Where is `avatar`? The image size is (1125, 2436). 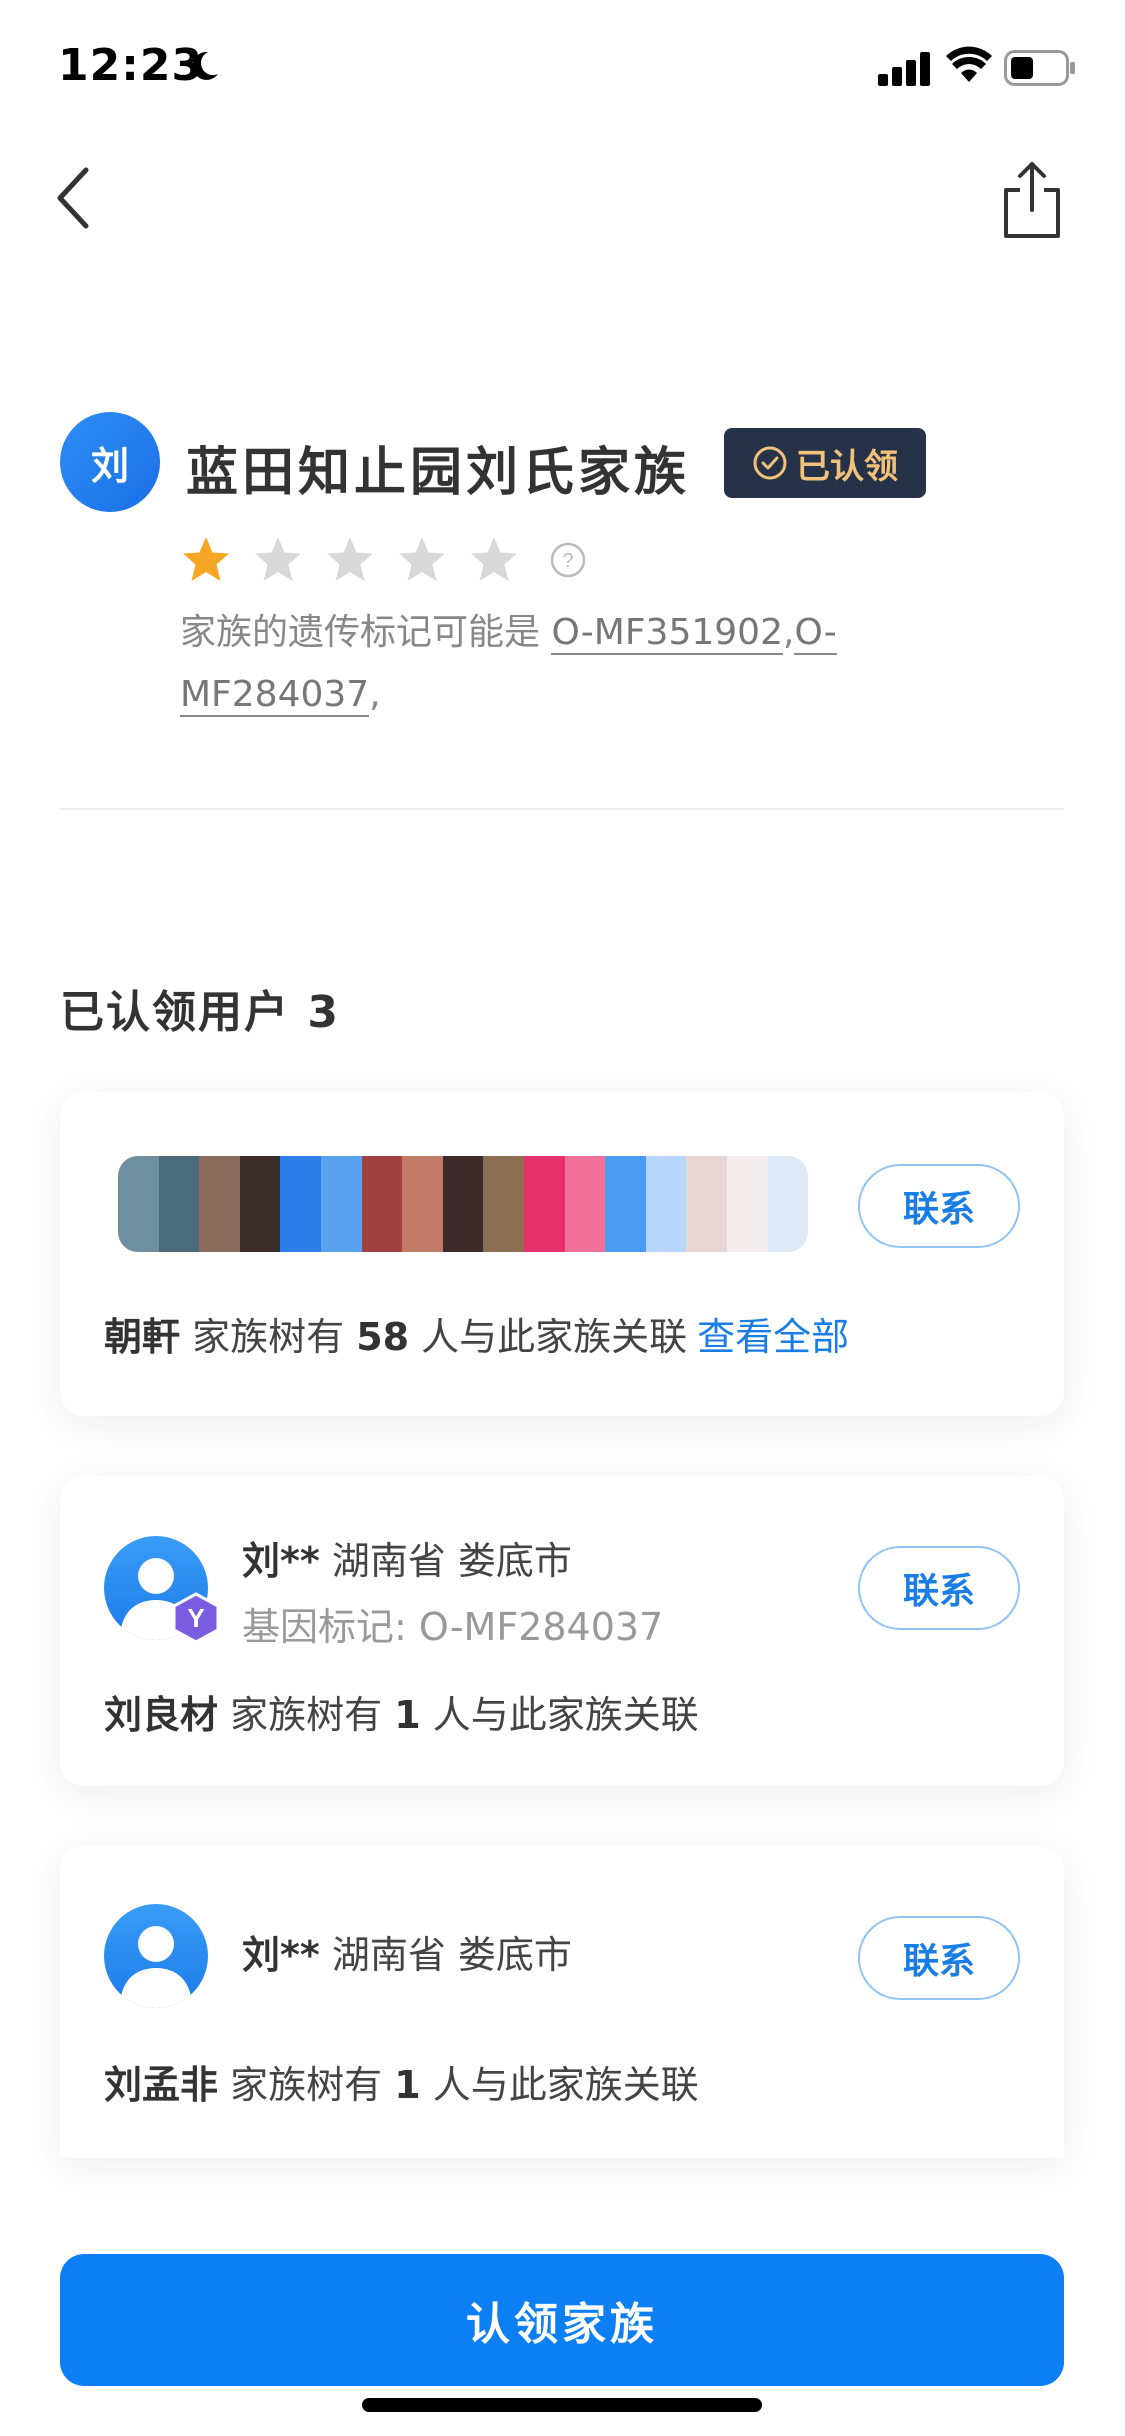
avatar is located at coordinates (156, 1956).